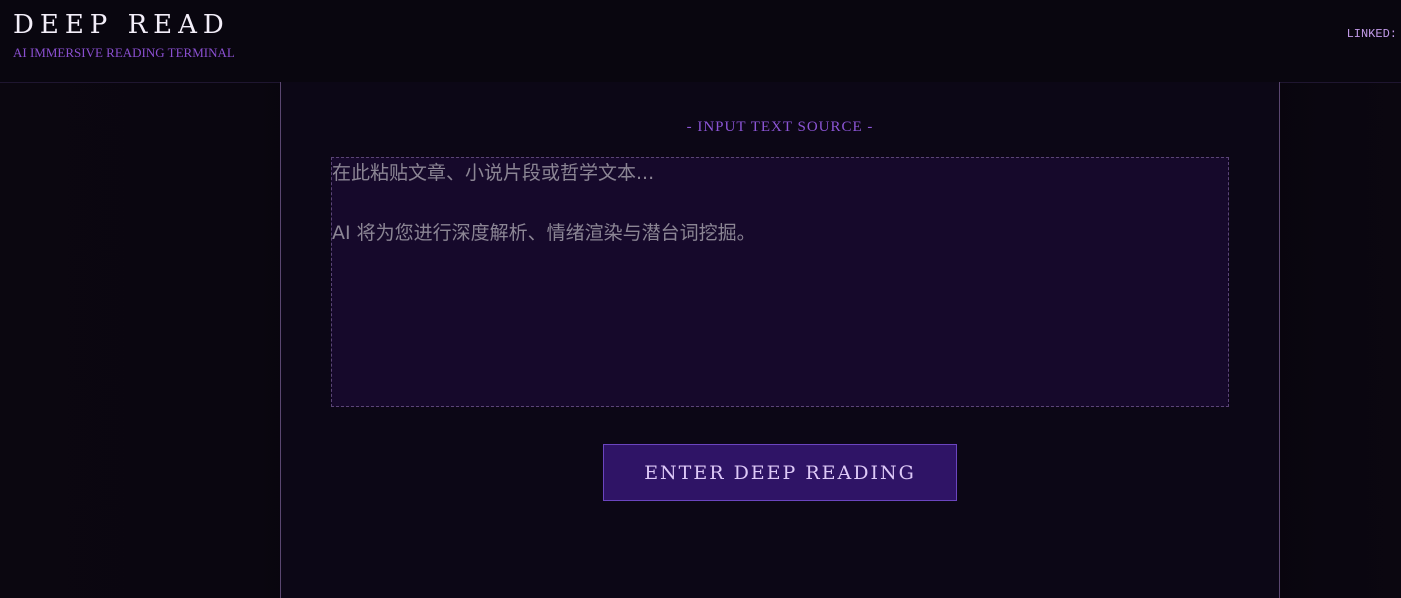 The width and height of the screenshot is (1401, 598). Describe the element at coordinates (121, 25) in the screenshot. I see `app-title: DEEP READ` at that location.